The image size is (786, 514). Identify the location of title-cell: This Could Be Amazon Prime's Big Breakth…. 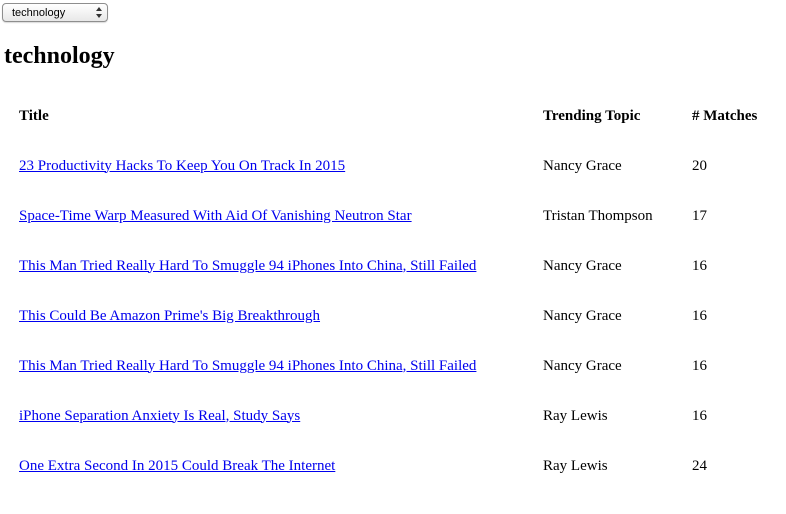
(281, 316).